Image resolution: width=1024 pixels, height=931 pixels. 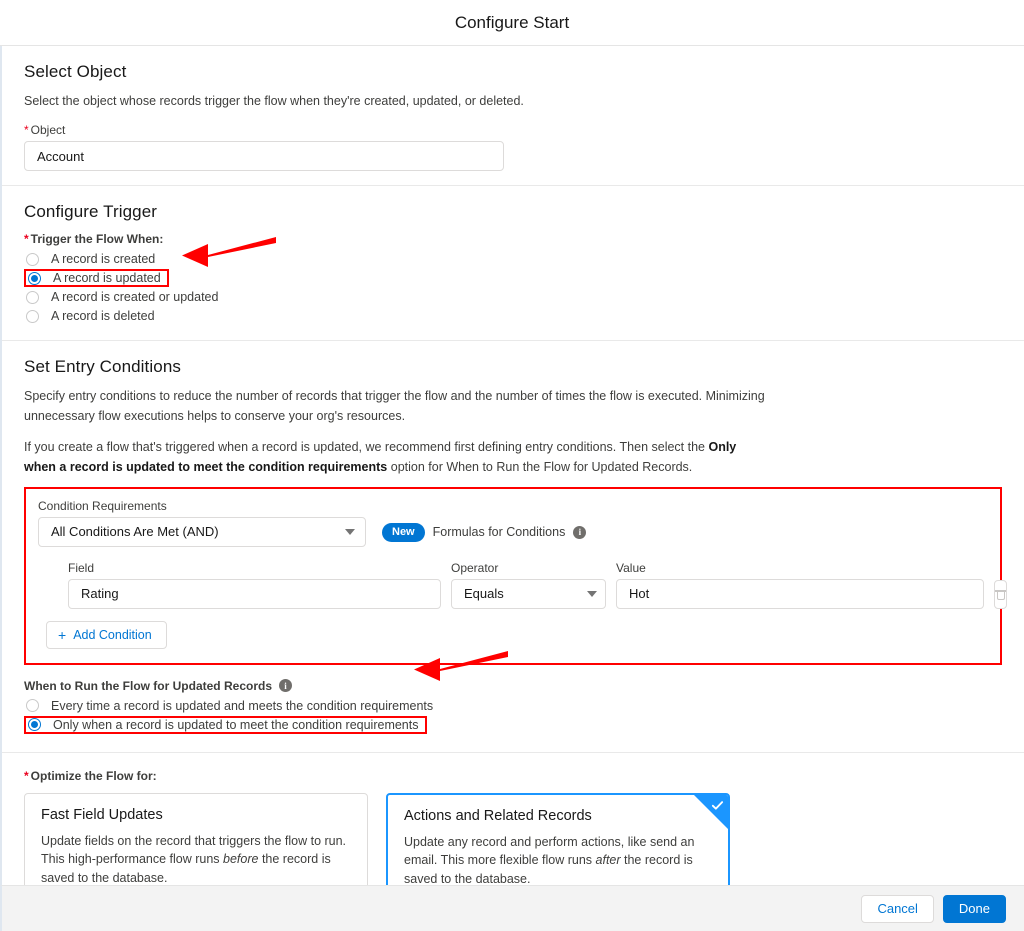 I want to click on condition-value-input: Hot, so click(x=800, y=593).